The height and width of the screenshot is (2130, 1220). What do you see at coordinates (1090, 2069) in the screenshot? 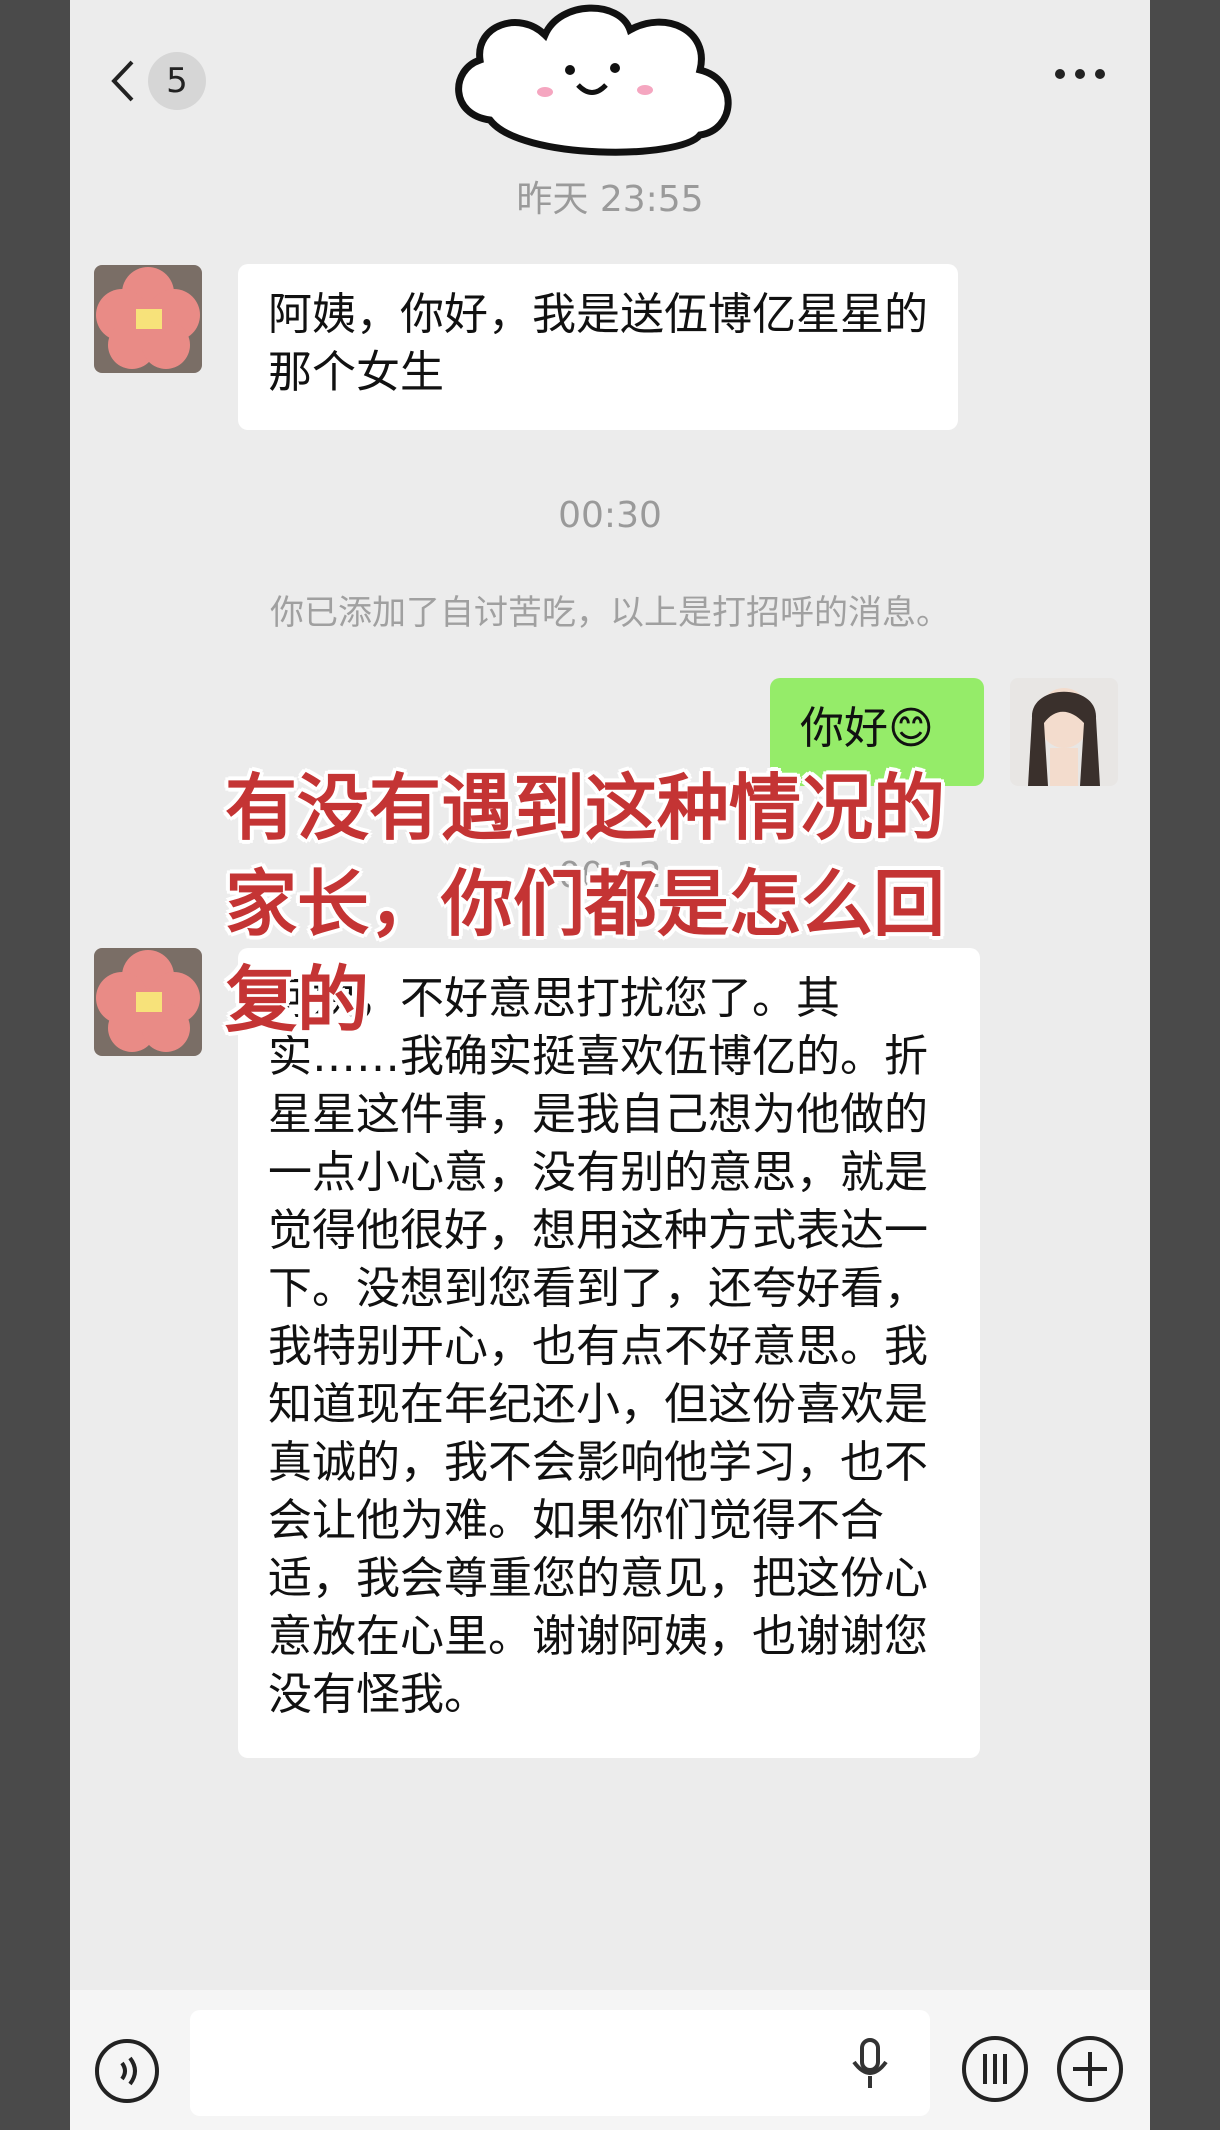
I see `plus-icon` at bounding box center [1090, 2069].